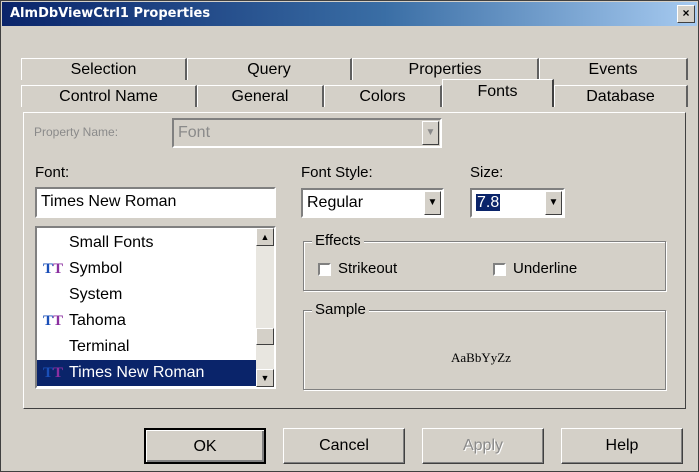  I want to click on close-icon: ×, so click(686, 14).